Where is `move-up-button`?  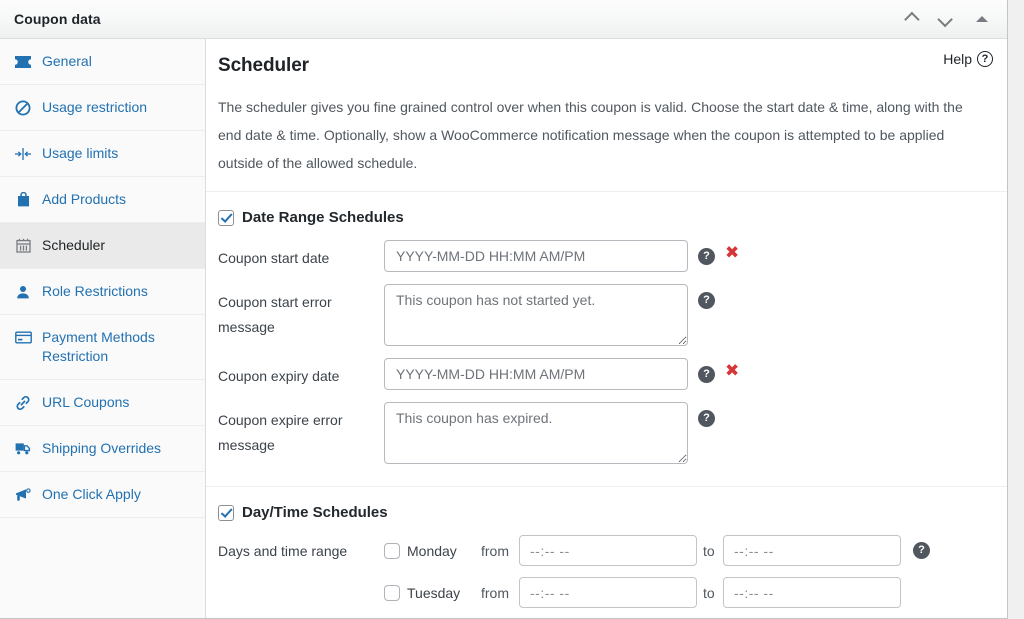 move-up-button is located at coordinates (910, 19).